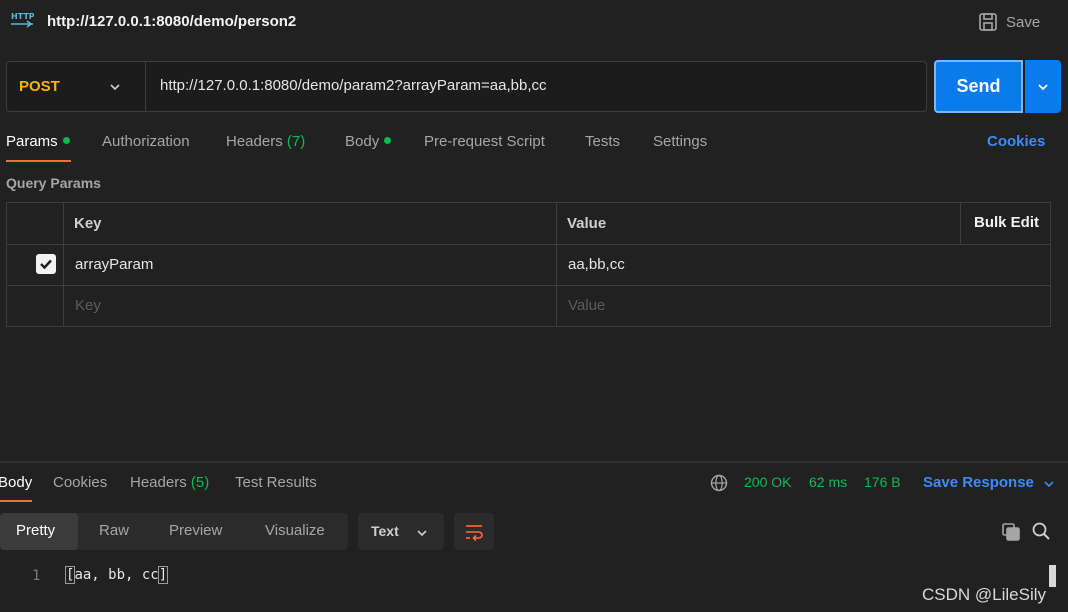  I want to click on tab-body: Body, so click(368, 141).